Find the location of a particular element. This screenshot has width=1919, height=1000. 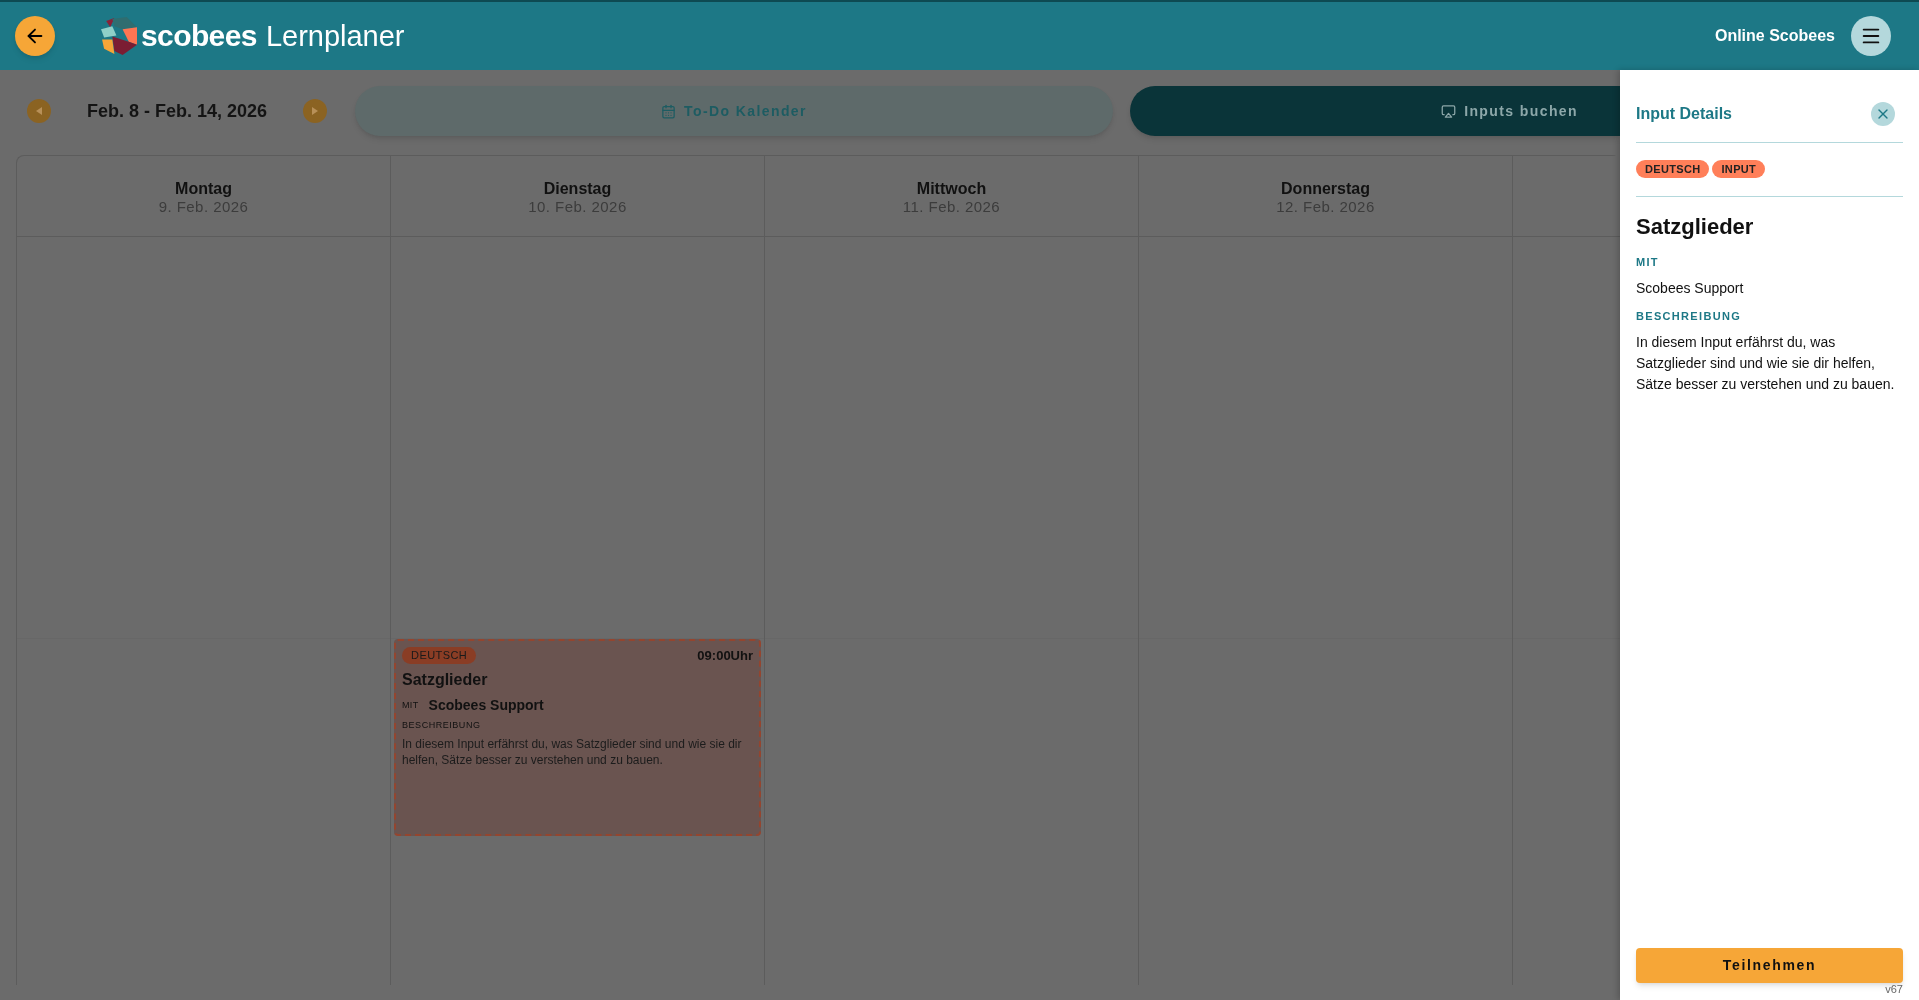

caret-left-icon is located at coordinates (39, 111).